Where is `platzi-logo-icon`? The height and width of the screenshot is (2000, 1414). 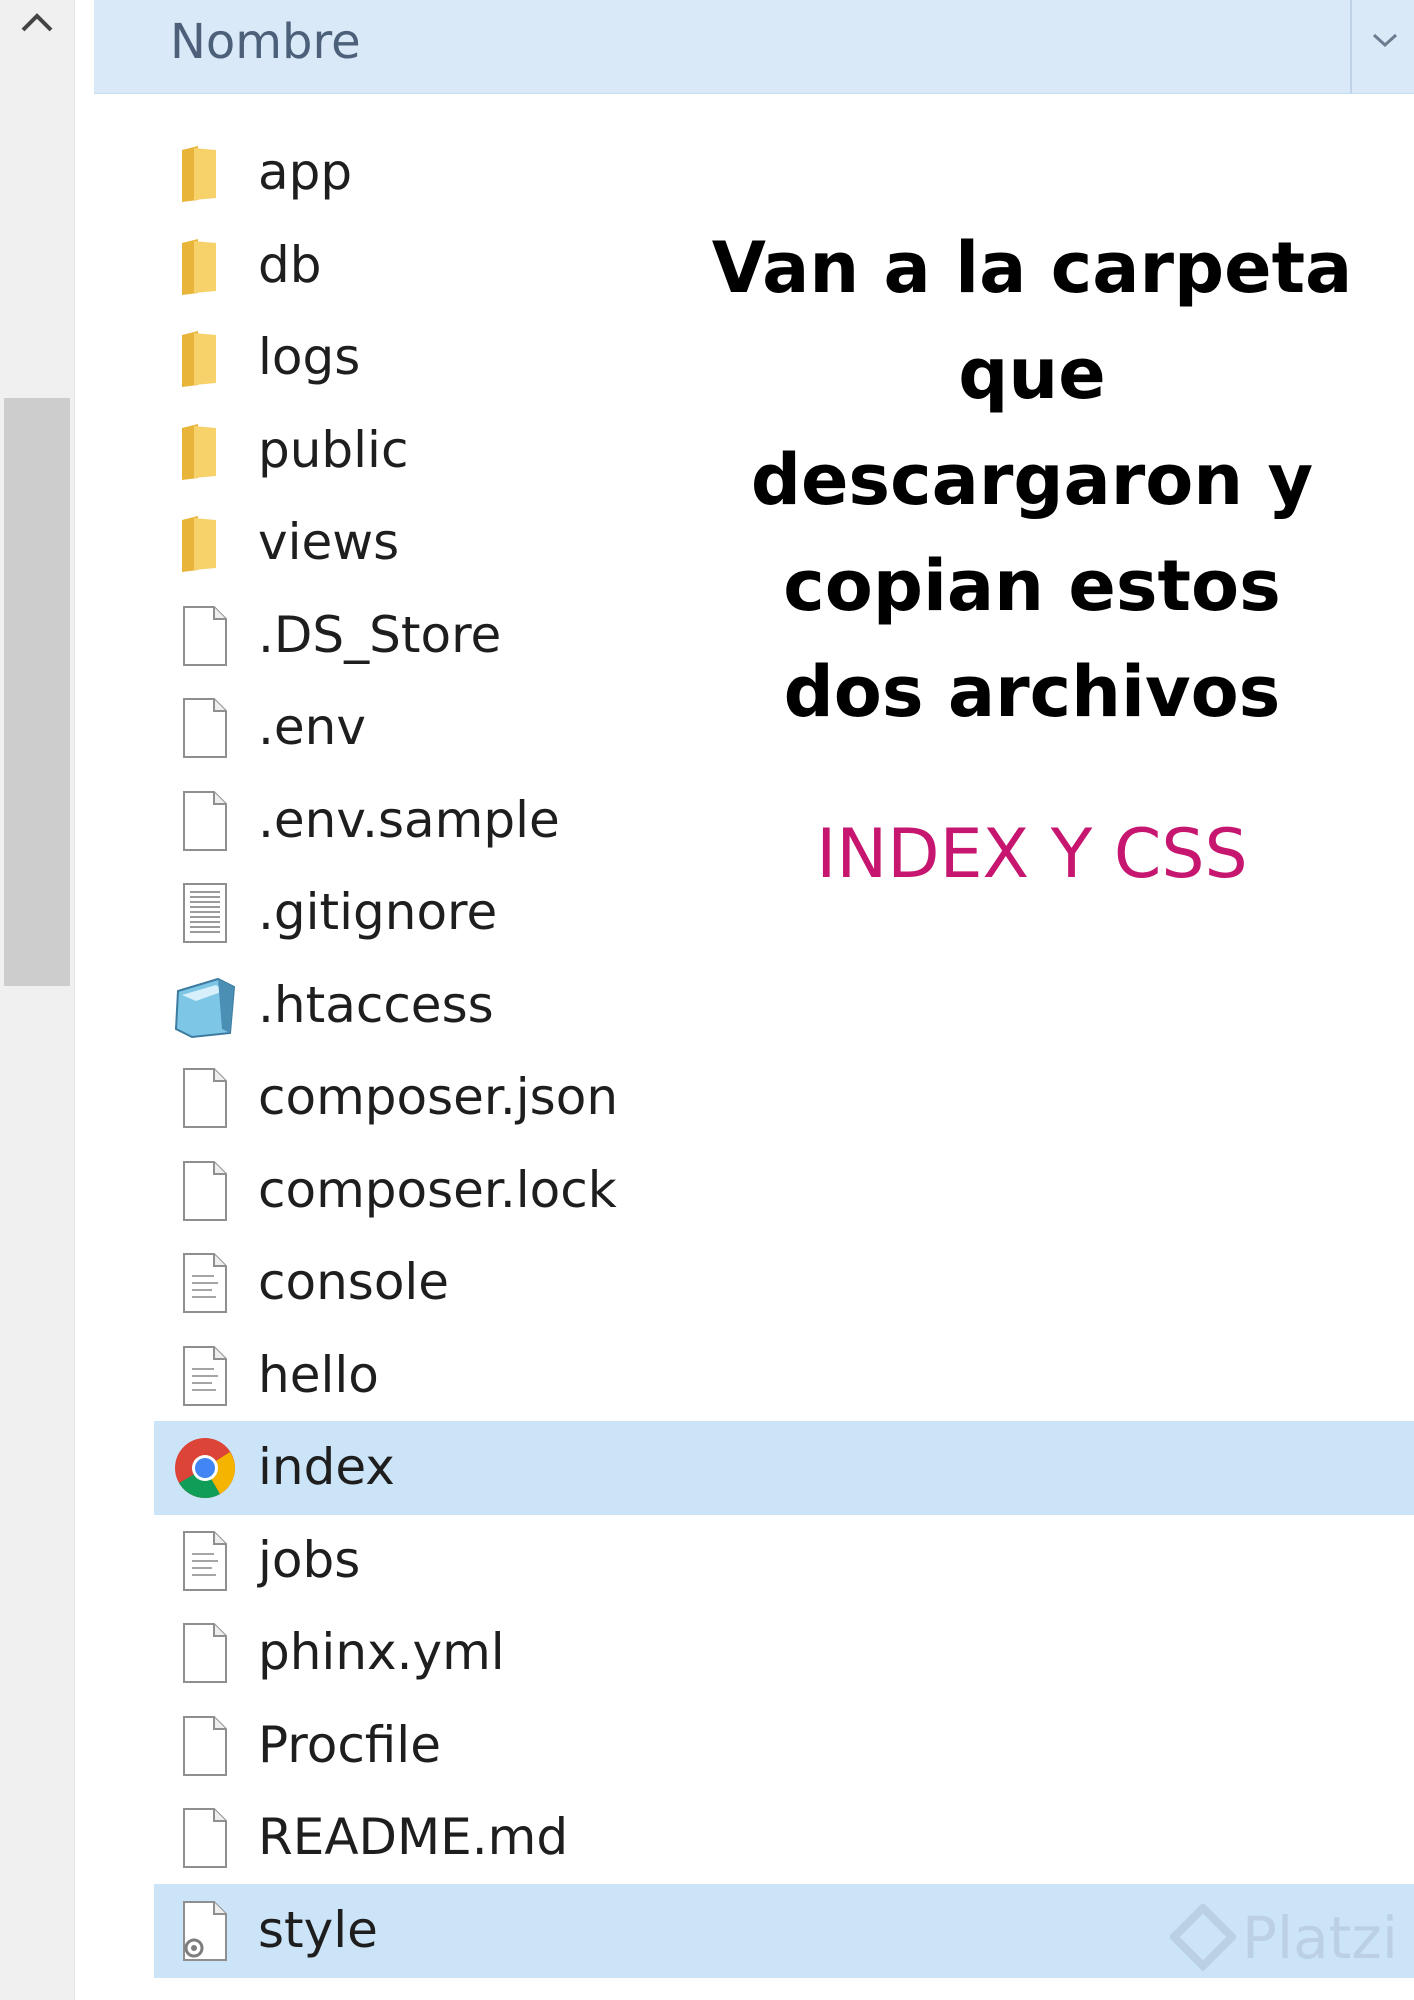
platzi-logo-icon is located at coordinates (1203, 1938).